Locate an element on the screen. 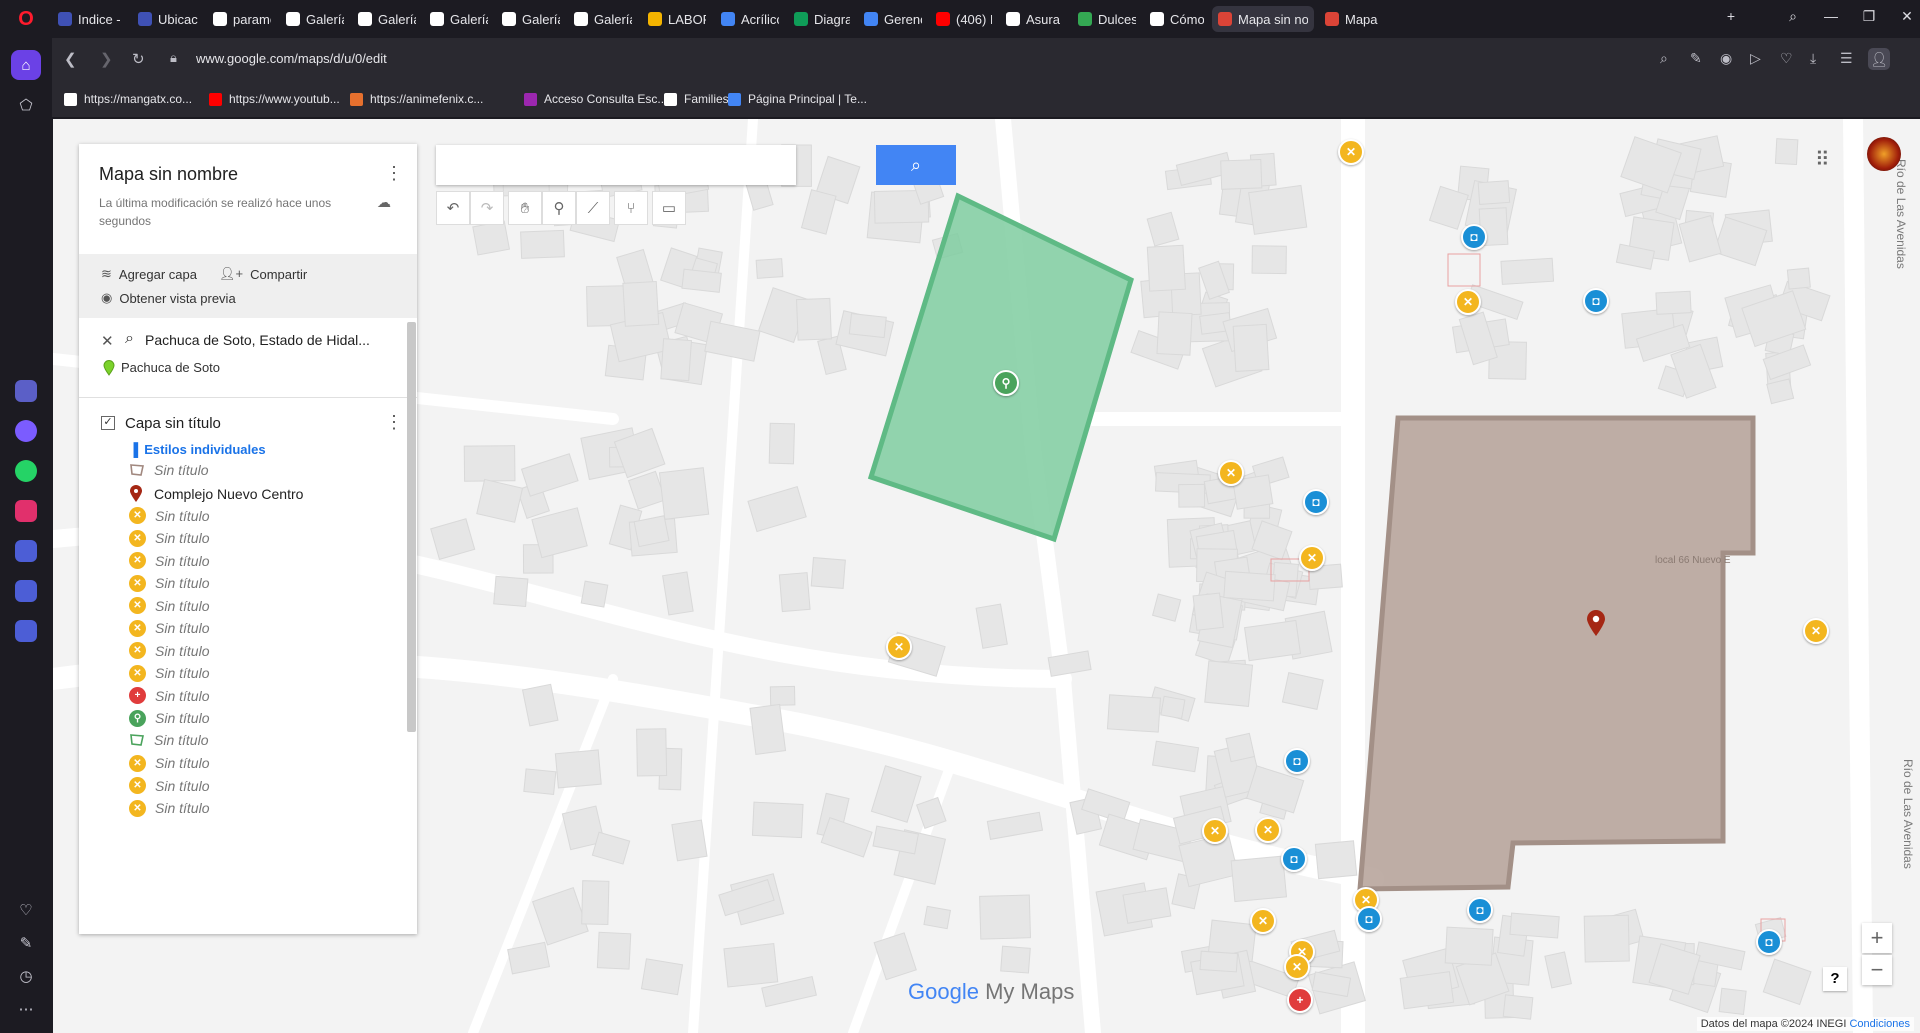 Image resolution: width=1920 pixels, height=1033 pixels. layer-name: Capa sin título is located at coordinates (173, 423).